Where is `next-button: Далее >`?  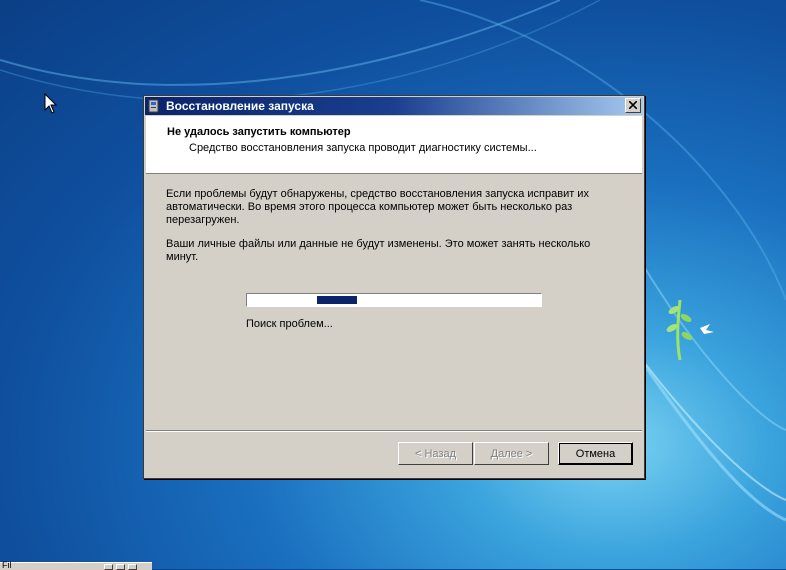 next-button: Далее > is located at coordinates (511, 453).